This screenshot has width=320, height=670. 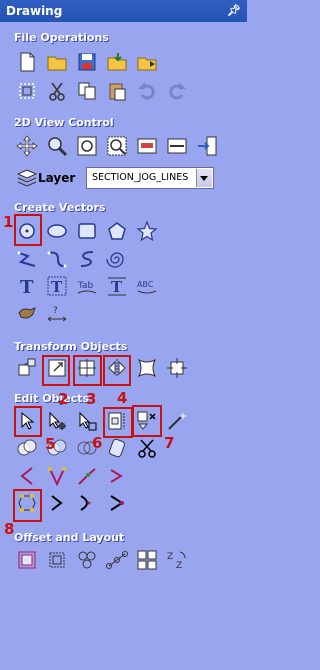 I want to click on clear-selection-icon, so click(x=147, y=421).